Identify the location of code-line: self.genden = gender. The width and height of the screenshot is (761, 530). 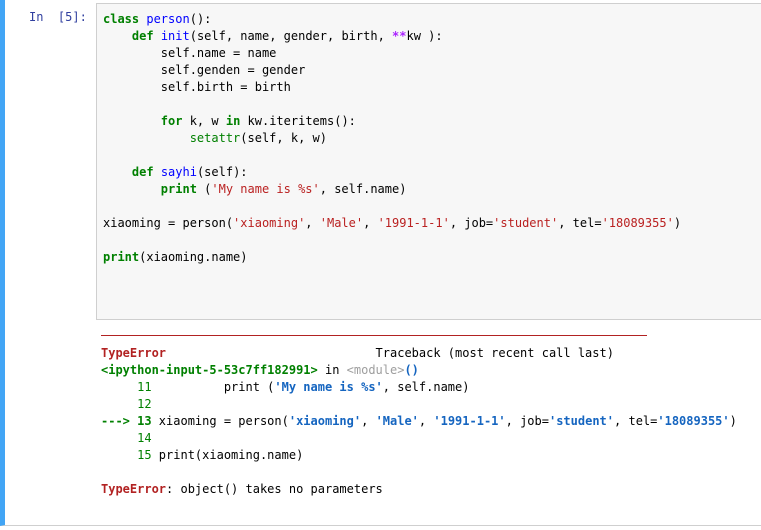
(233, 70).